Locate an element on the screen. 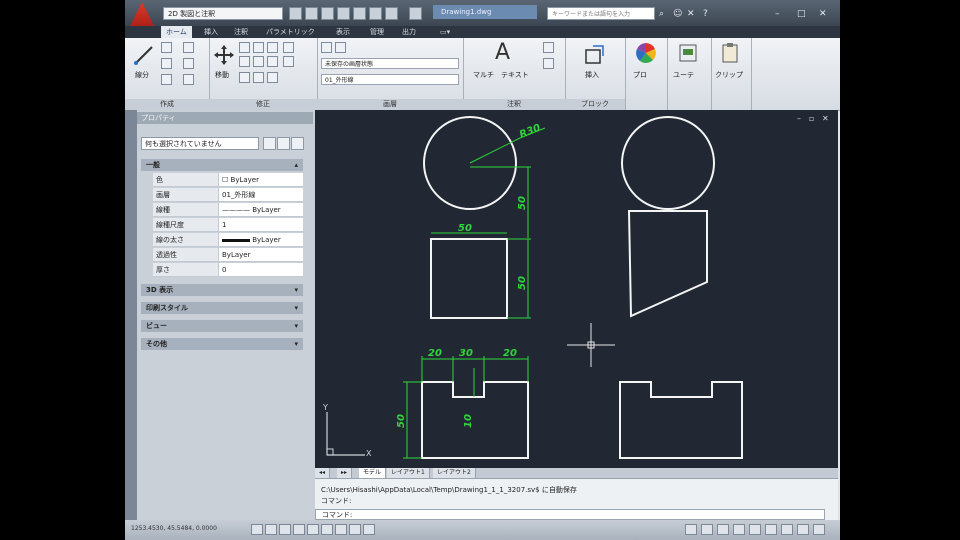 This screenshot has width=960, height=540. leader-icon is located at coordinates (548, 63).